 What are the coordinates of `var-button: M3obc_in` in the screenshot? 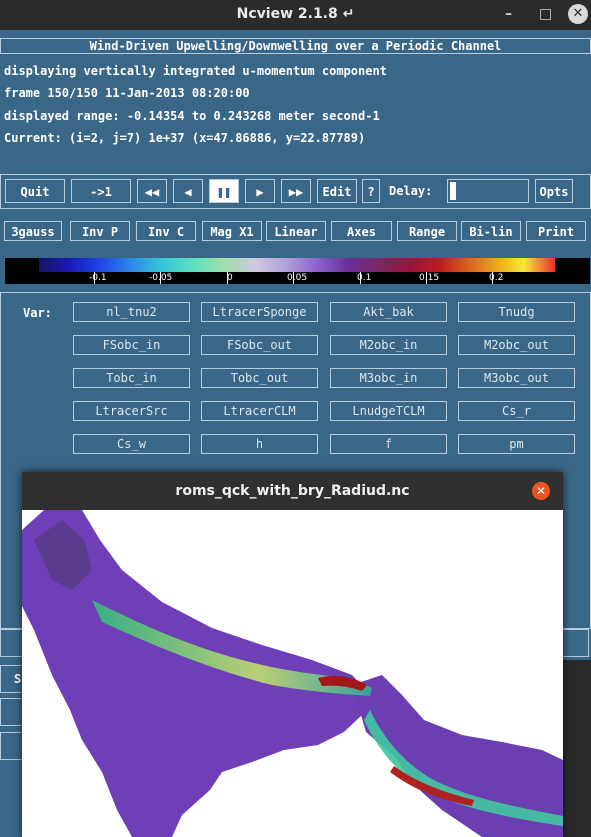 It's located at (388, 378).